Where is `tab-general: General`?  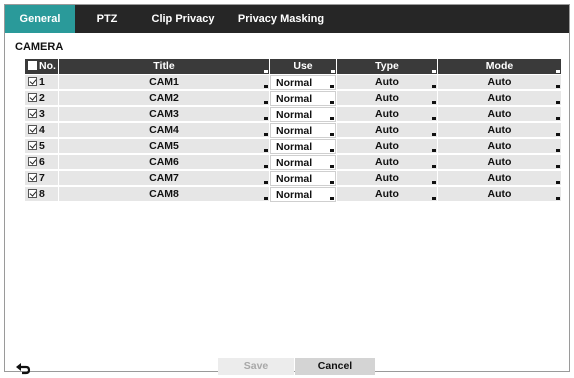
tab-general: General is located at coordinates (40, 19).